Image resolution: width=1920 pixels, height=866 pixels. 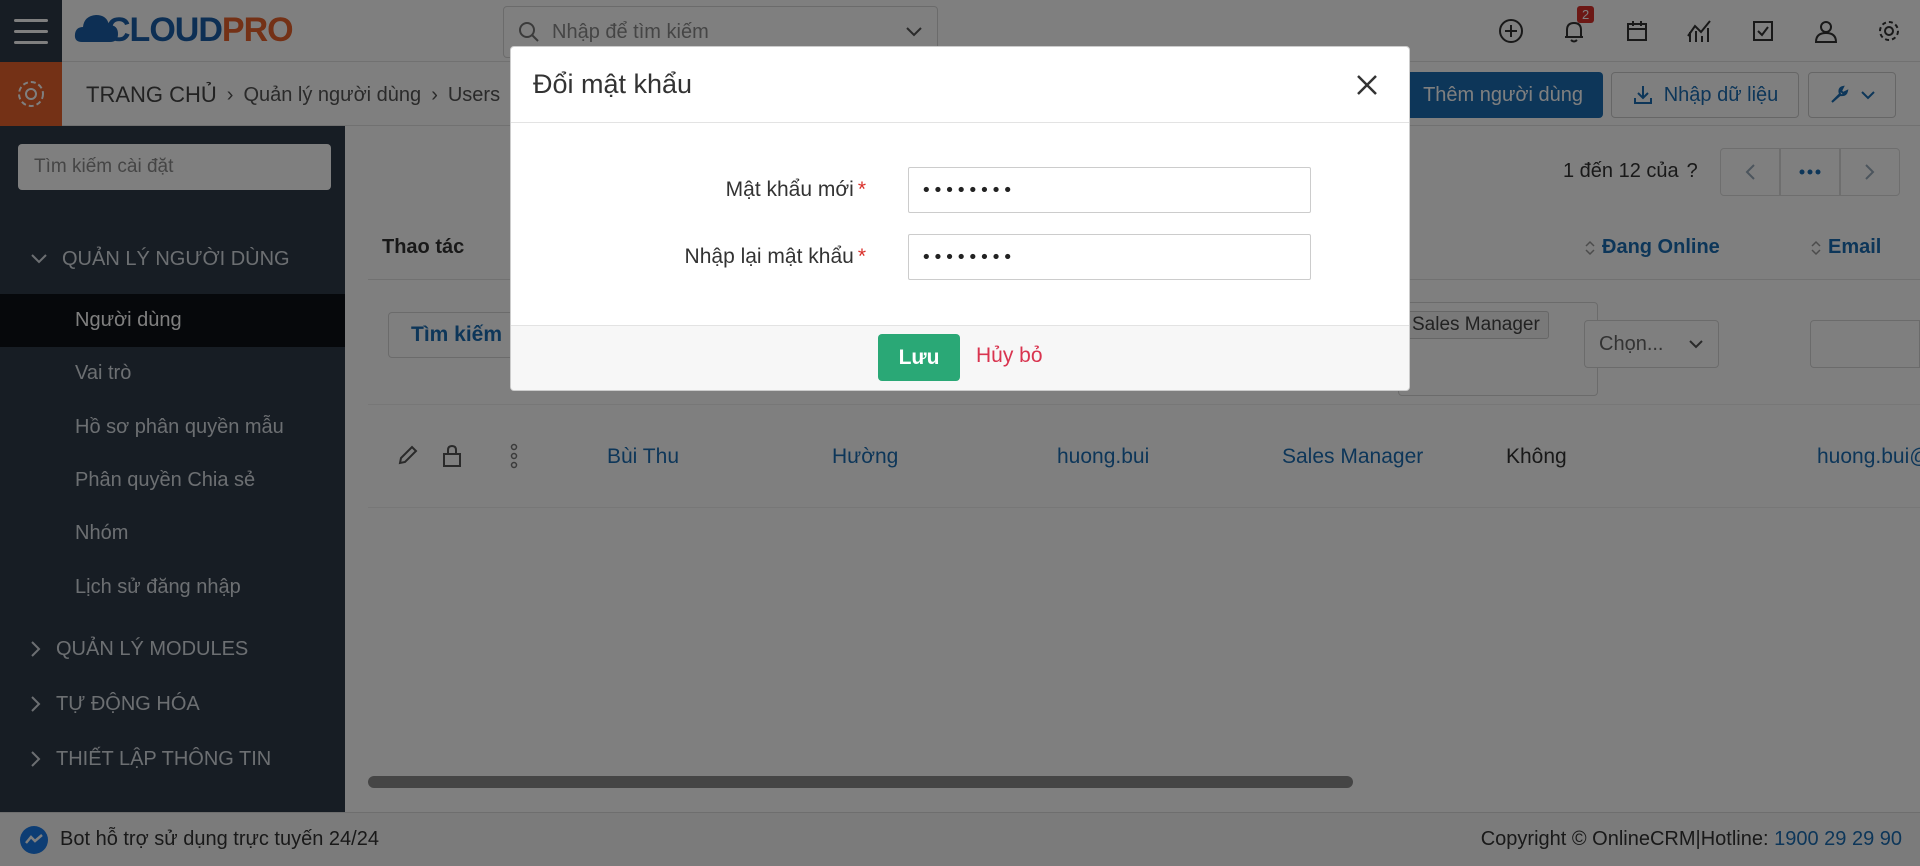 I want to click on confirm-password-label: Nhập lại mật khẩu *, so click(x=775, y=256).